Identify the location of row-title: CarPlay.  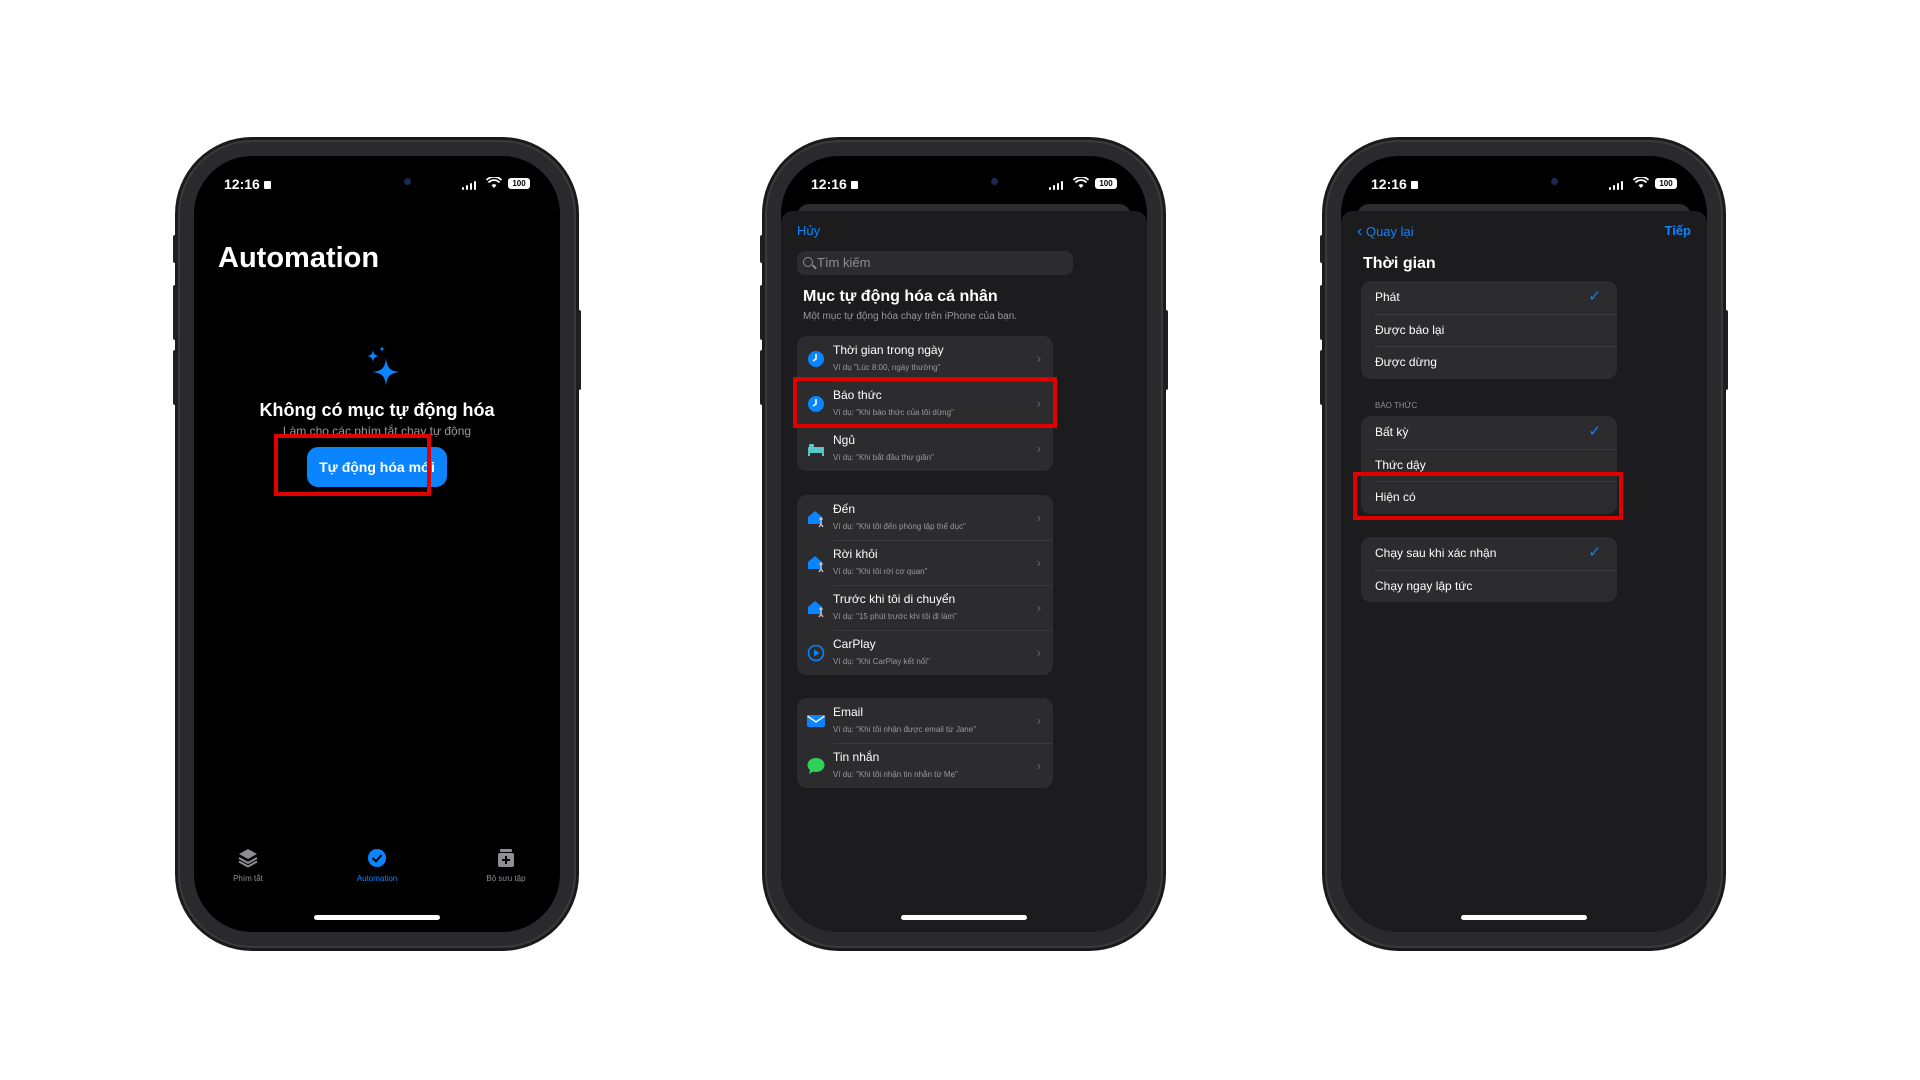
(854, 644).